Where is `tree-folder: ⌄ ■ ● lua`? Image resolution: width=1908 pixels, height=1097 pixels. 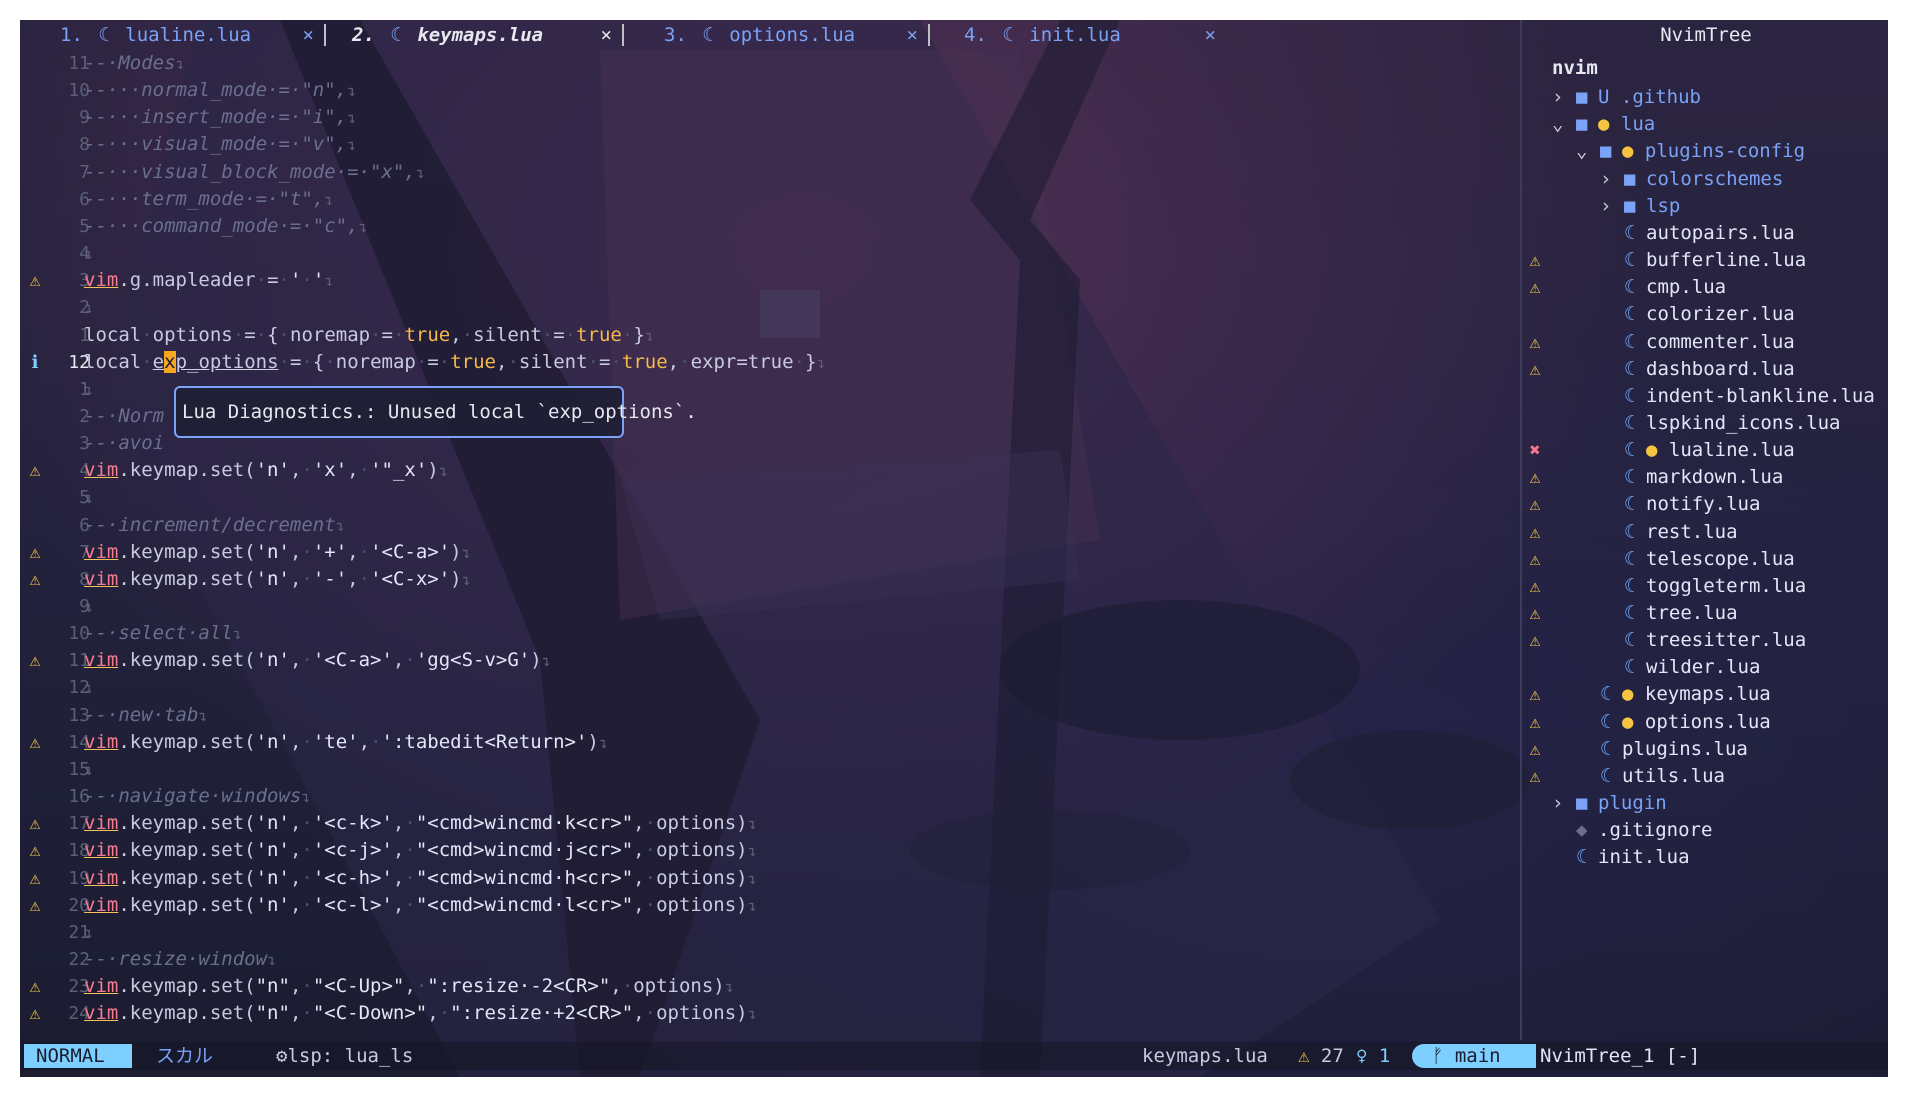 tree-folder: ⌄ ■ ● lua is located at coordinates (1705, 124).